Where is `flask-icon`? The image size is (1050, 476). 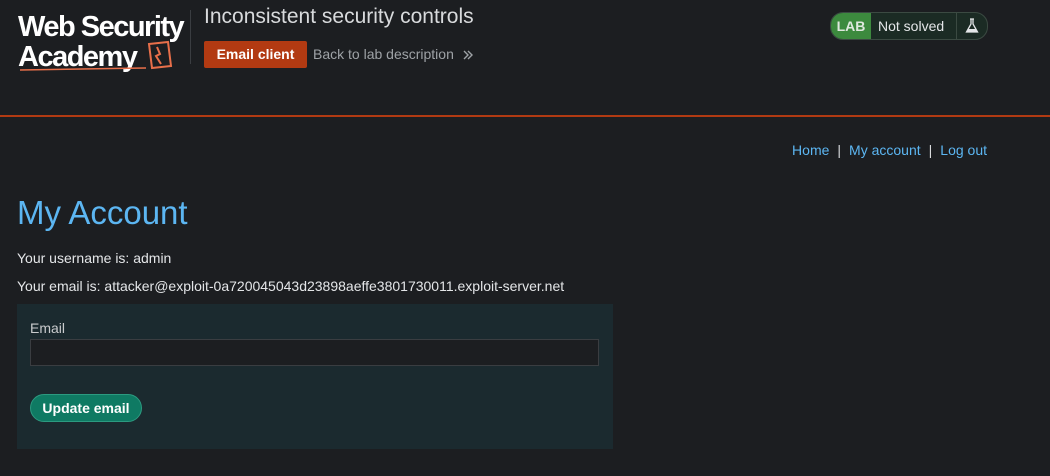 flask-icon is located at coordinates (972, 25).